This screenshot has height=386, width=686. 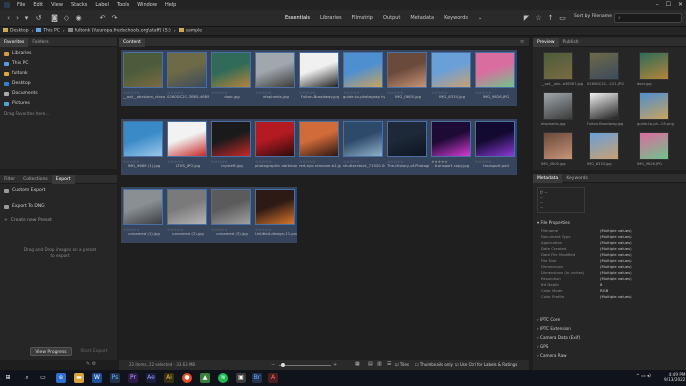 What do you see at coordinates (170, 5) in the screenshot?
I see `menu-help: Help` at bounding box center [170, 5].